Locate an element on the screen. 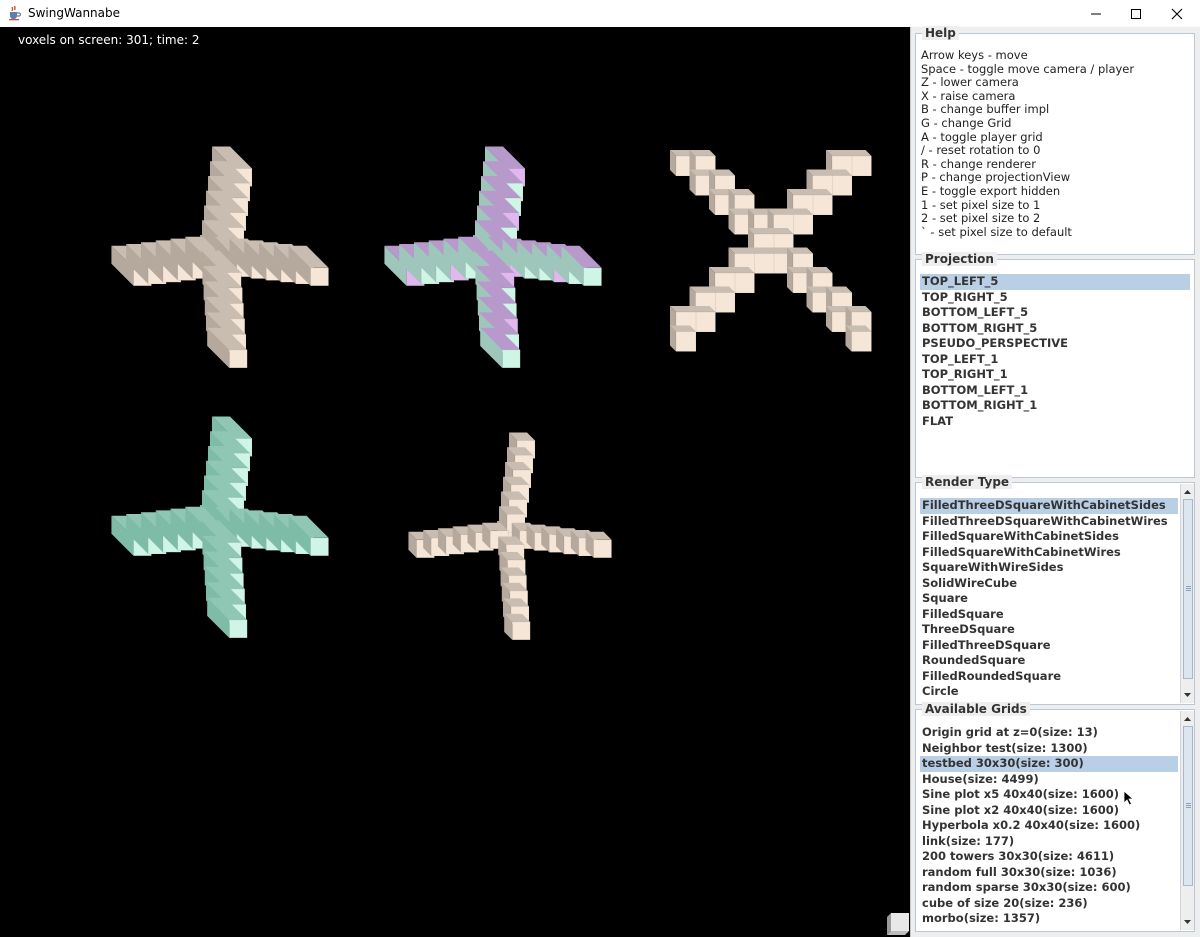 Image resolution: width=1200 pixels, height=937 pixels. help-line: A - toggle player grid is located at coordinates (982, 136).